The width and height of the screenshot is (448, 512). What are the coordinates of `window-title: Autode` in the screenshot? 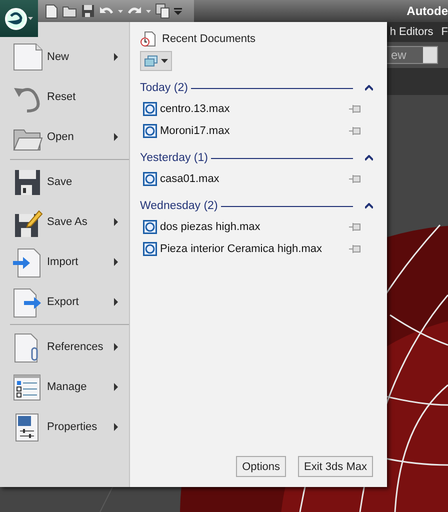 It's located at (427, 11).